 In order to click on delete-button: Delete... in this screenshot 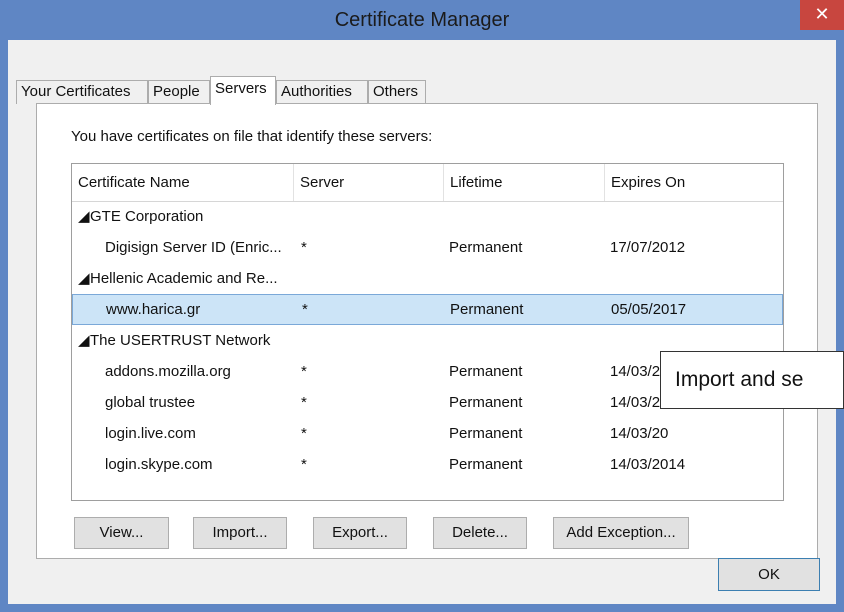, I will do `click(480, 533)`.